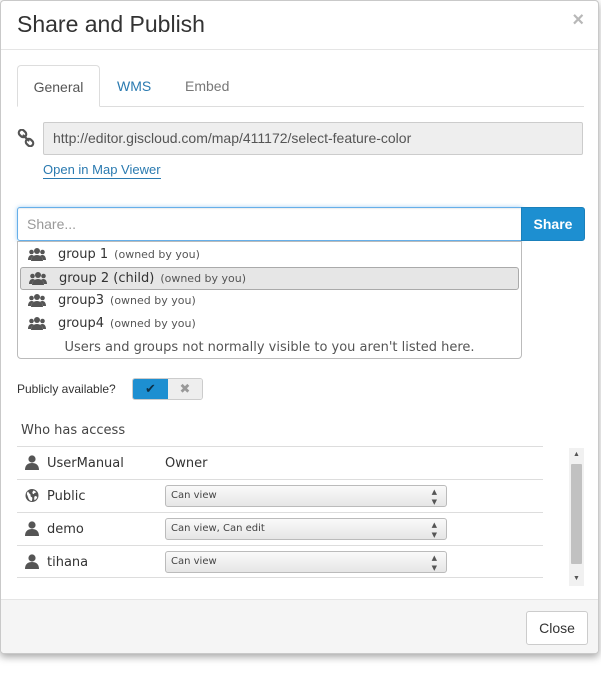 This screenshot has height=678, width=601. Describe the element at coordinates (269, 278) in the screenshot. I see `list-item: group 2 (child) (owned by you)` at that location.